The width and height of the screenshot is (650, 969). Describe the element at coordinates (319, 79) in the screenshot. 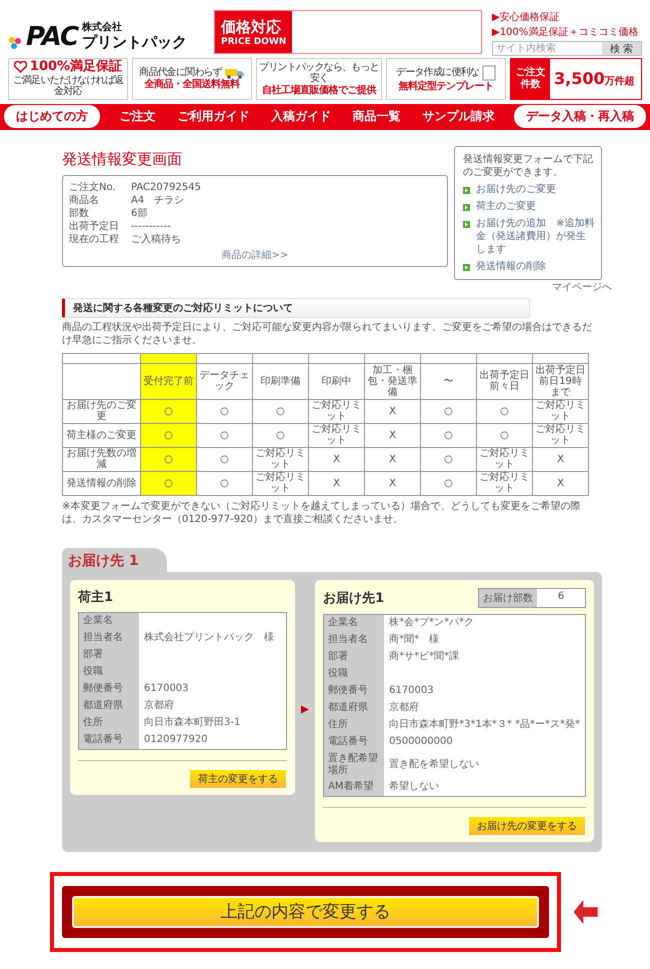

I see `price-banner: プリントパックなら、もっと安く 自社工場直販価格でご提供` at that location.